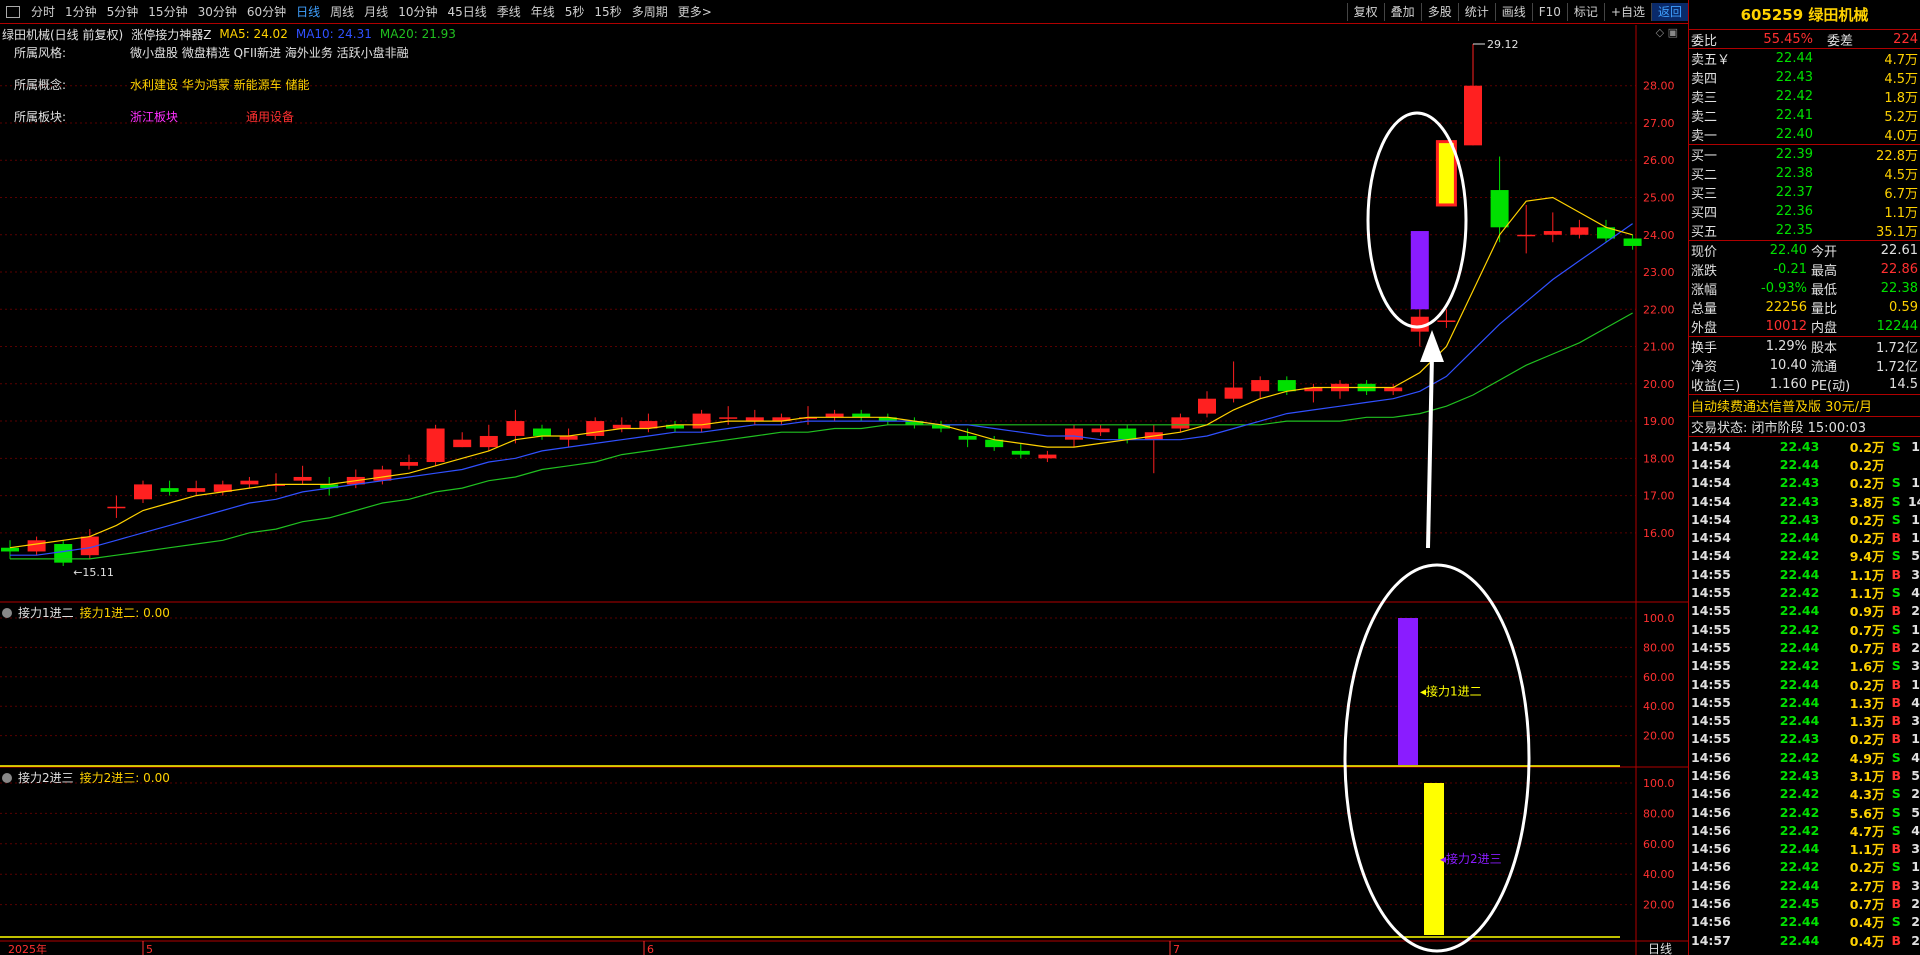  What do you see at coordinates (1901, 60) in the screenshot?
I see `ask-row-0-volume: 4.7万` at bounding box center [1901, 60].